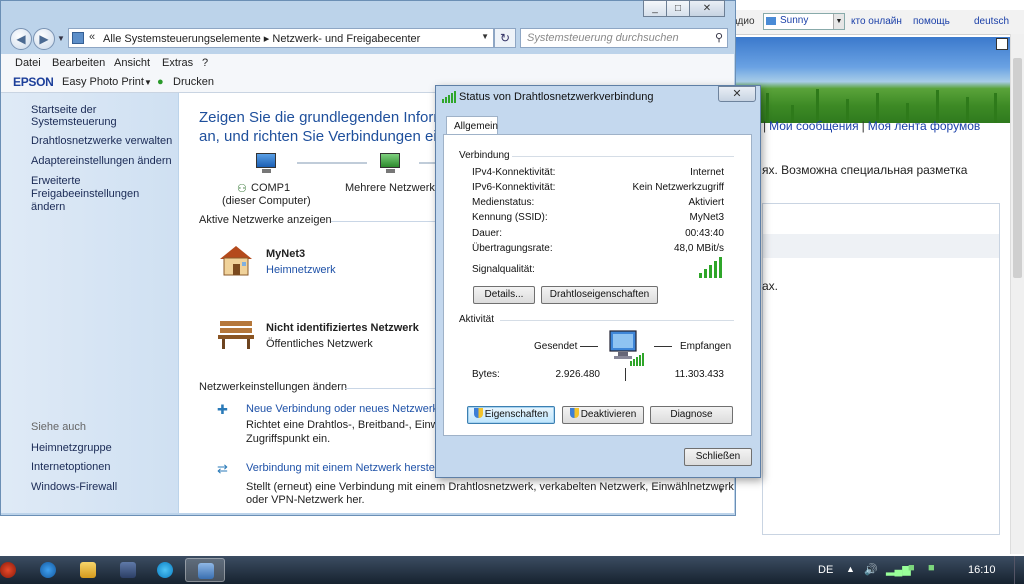 This screenshot has width=1024, height=584. I want to click on ssid-value: MyNet3, so click(706, 217).